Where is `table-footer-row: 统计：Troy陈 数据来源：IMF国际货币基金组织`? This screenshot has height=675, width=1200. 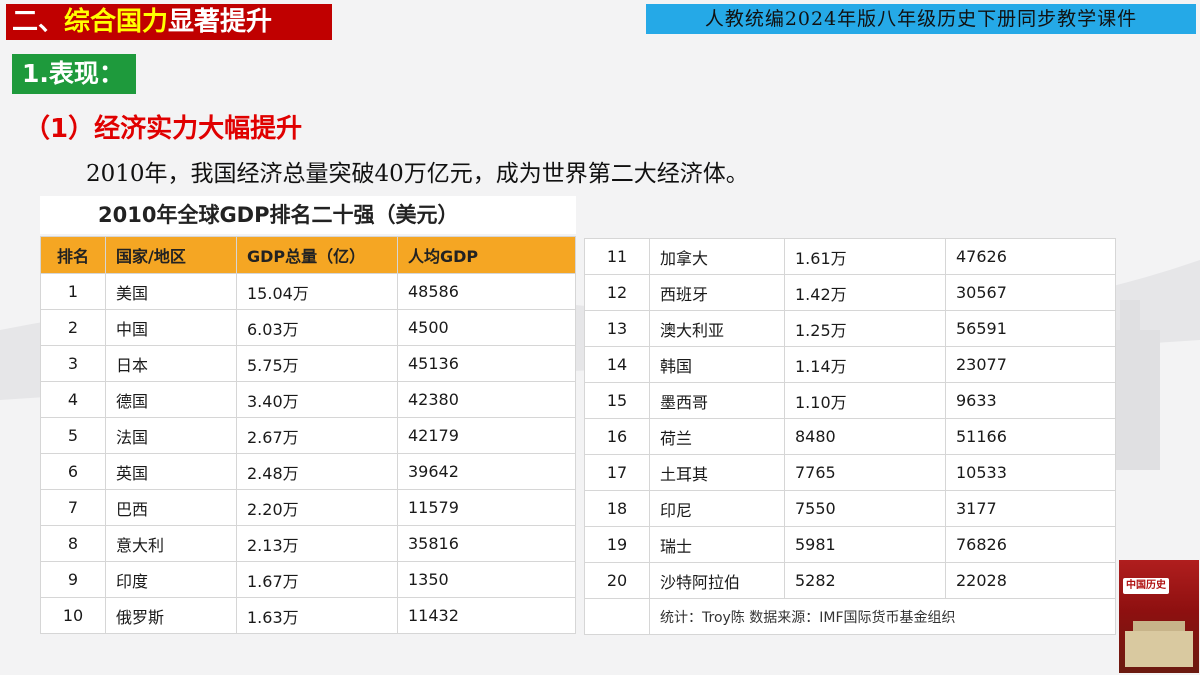
table-footer-row: 统计：Troy陈 数据来源：IMF国际货币基金组织 is located at coordinates (850, 616).